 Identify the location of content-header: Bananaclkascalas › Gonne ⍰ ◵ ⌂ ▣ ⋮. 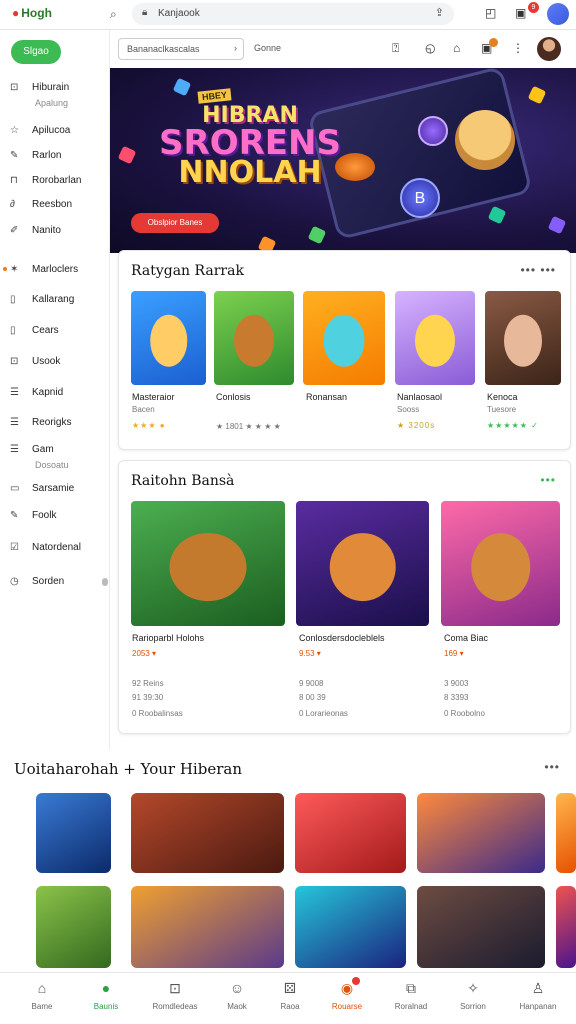
(343, 49).